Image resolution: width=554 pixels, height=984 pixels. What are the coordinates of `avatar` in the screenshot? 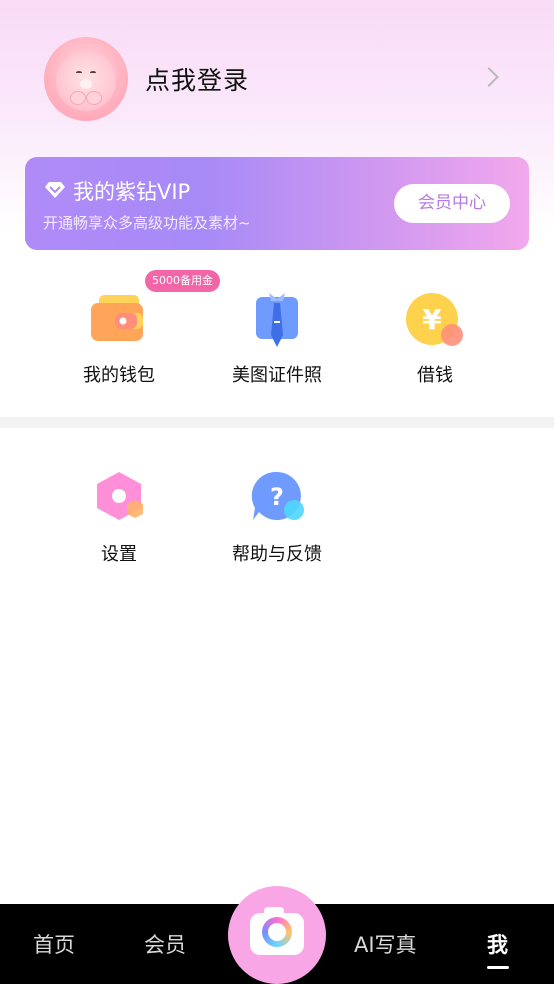 It's located at (86, 79).